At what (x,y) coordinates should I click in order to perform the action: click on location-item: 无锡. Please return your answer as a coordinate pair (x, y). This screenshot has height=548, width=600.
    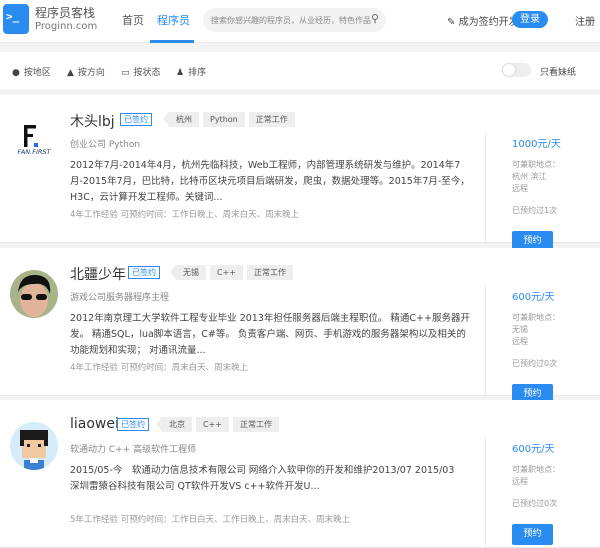
    Looking at the image, I should click on (520, 329).